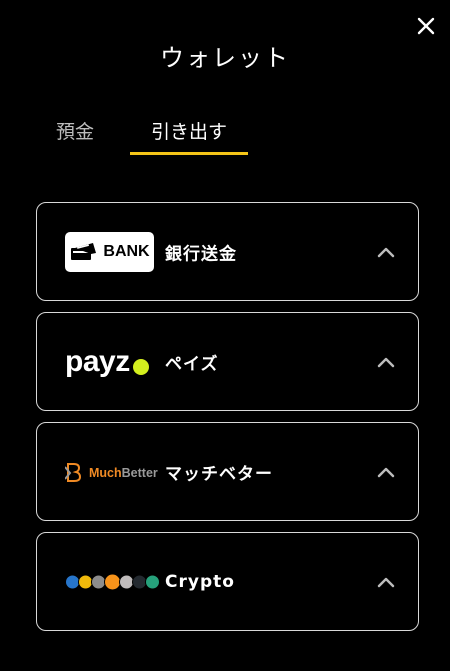  What do you see at coordinates (201, 254) in the screenshot?
I see `method-label: 銀行送金` at bounding box center [201, 254].